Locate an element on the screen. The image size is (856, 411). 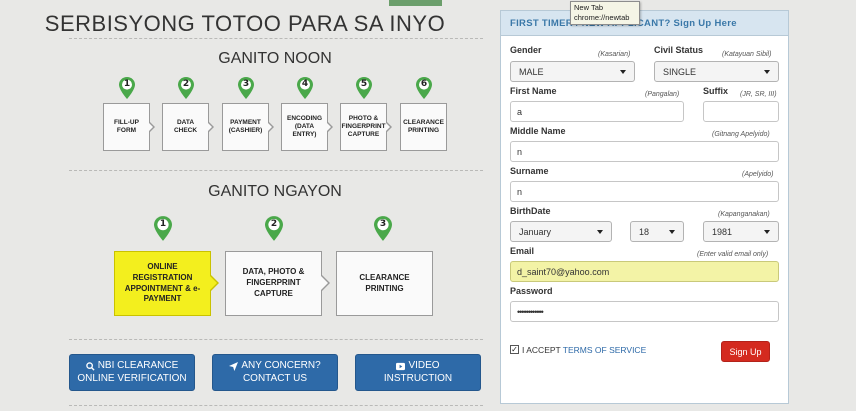
surname-label: Surname is located at coordinates (529, 171).